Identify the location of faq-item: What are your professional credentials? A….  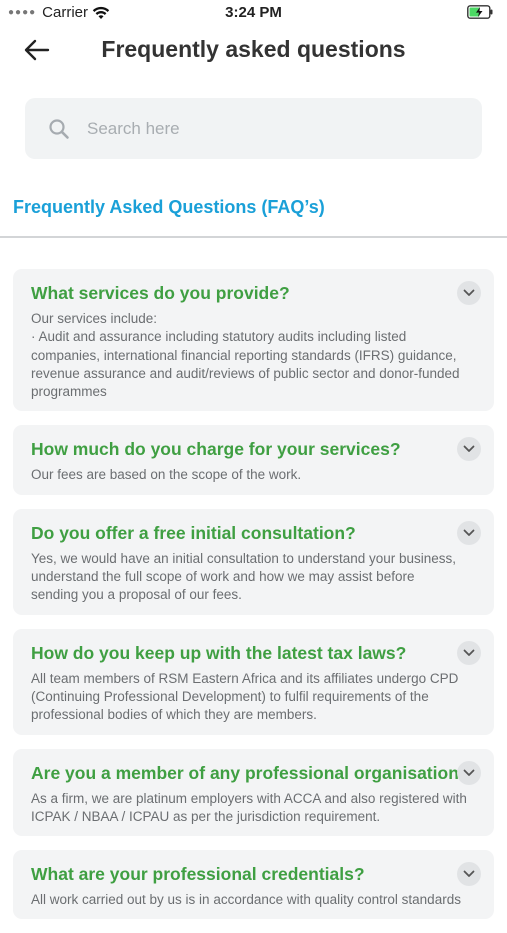
(253, 885).